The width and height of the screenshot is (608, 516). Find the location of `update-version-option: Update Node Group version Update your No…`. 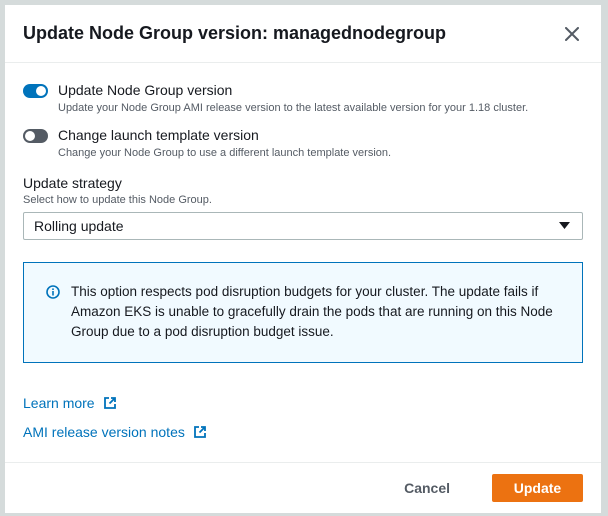

update-version-option: Update Node Group version Update your No… is located at coordinates (303, 98).